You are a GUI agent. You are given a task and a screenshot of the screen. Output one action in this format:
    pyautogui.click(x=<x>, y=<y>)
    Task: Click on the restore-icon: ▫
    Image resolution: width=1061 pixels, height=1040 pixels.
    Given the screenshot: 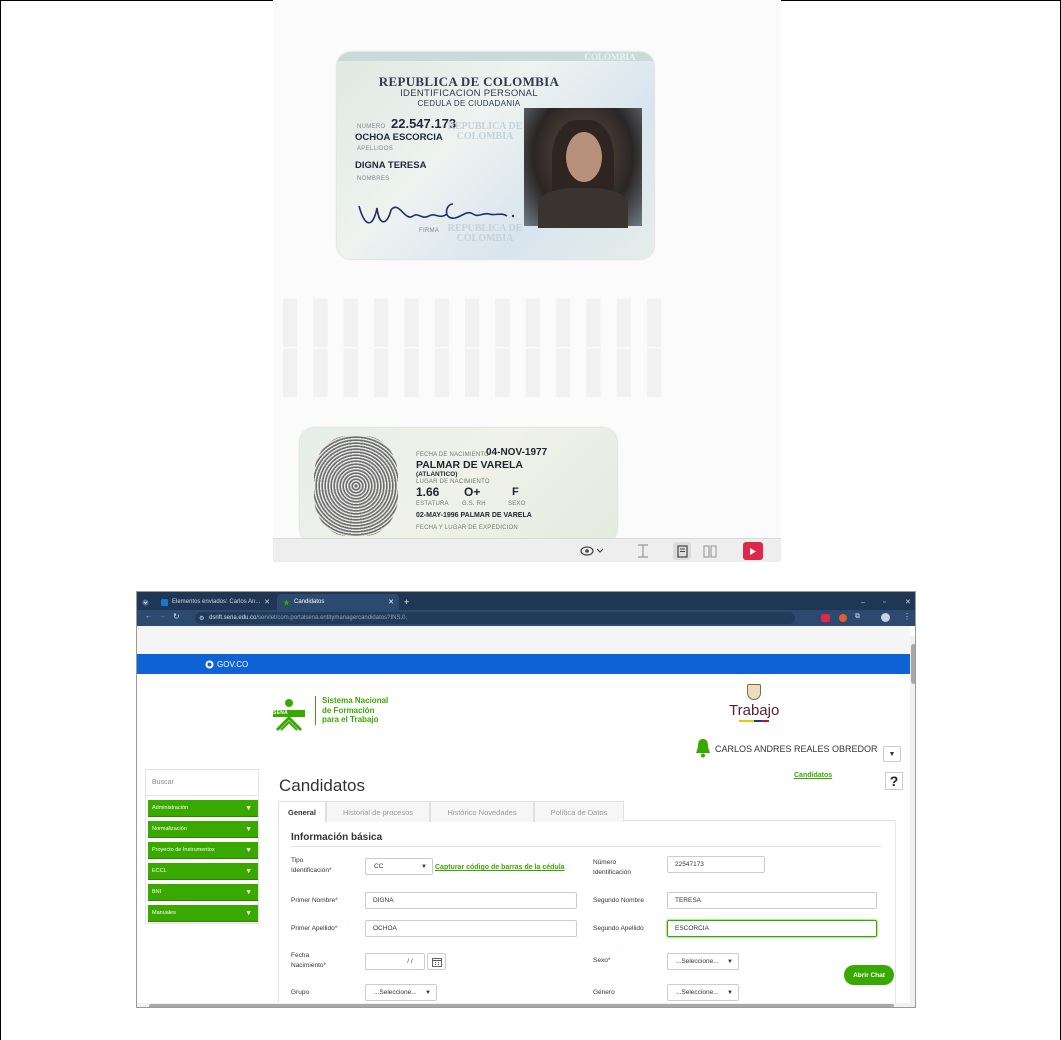 What is the action you would take?
    pyautogui.click(x=884, y=602)
    